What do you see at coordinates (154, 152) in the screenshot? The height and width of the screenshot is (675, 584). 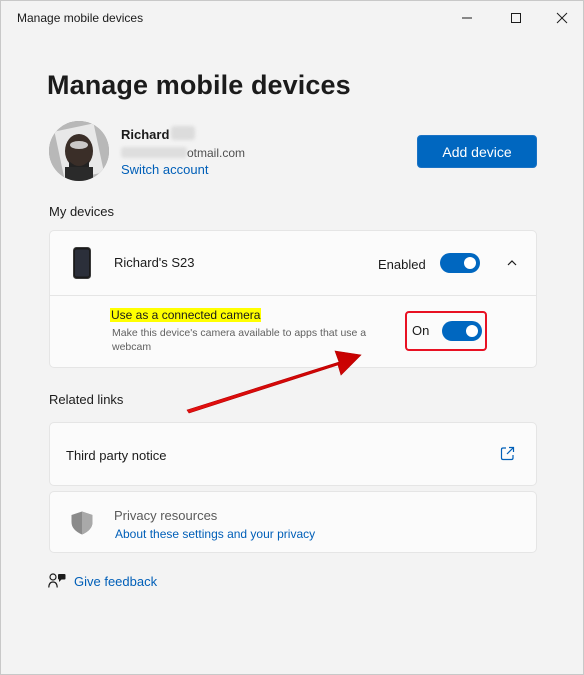 I see `redacted-email` at bounding box center [154, 152].